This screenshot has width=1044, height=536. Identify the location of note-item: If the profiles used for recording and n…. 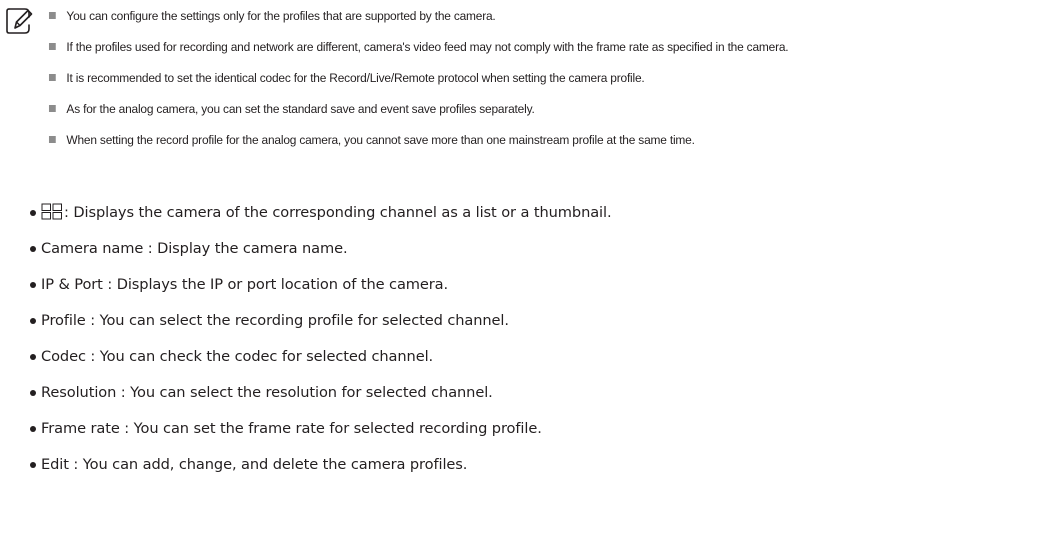
(528, 47).